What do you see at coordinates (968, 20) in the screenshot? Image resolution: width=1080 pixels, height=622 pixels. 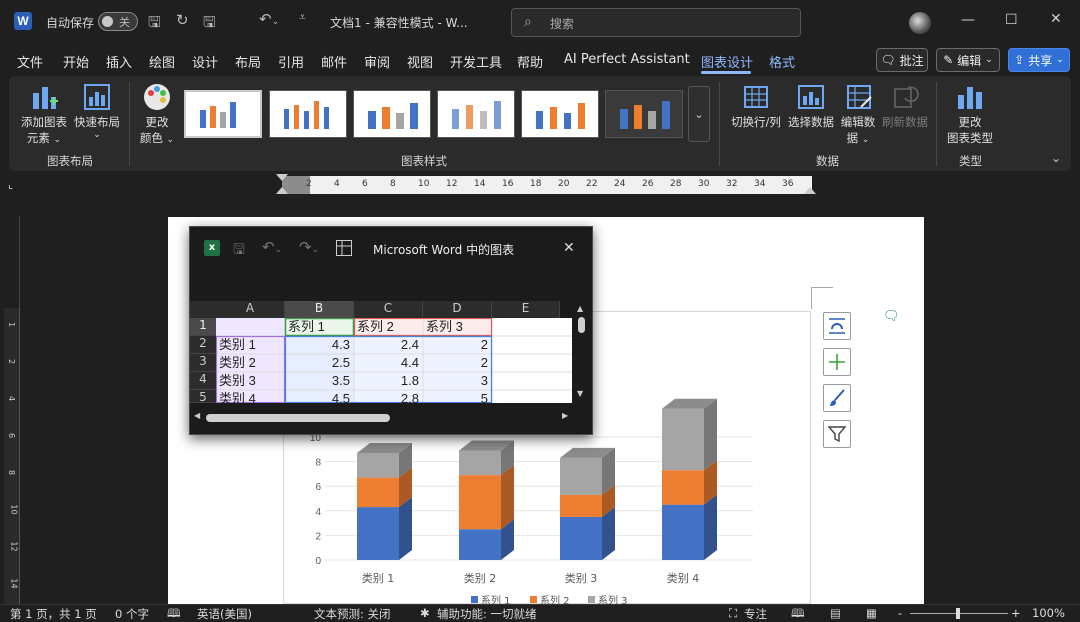 I see `minimize-icon: —` at bounding box center [968, 20].